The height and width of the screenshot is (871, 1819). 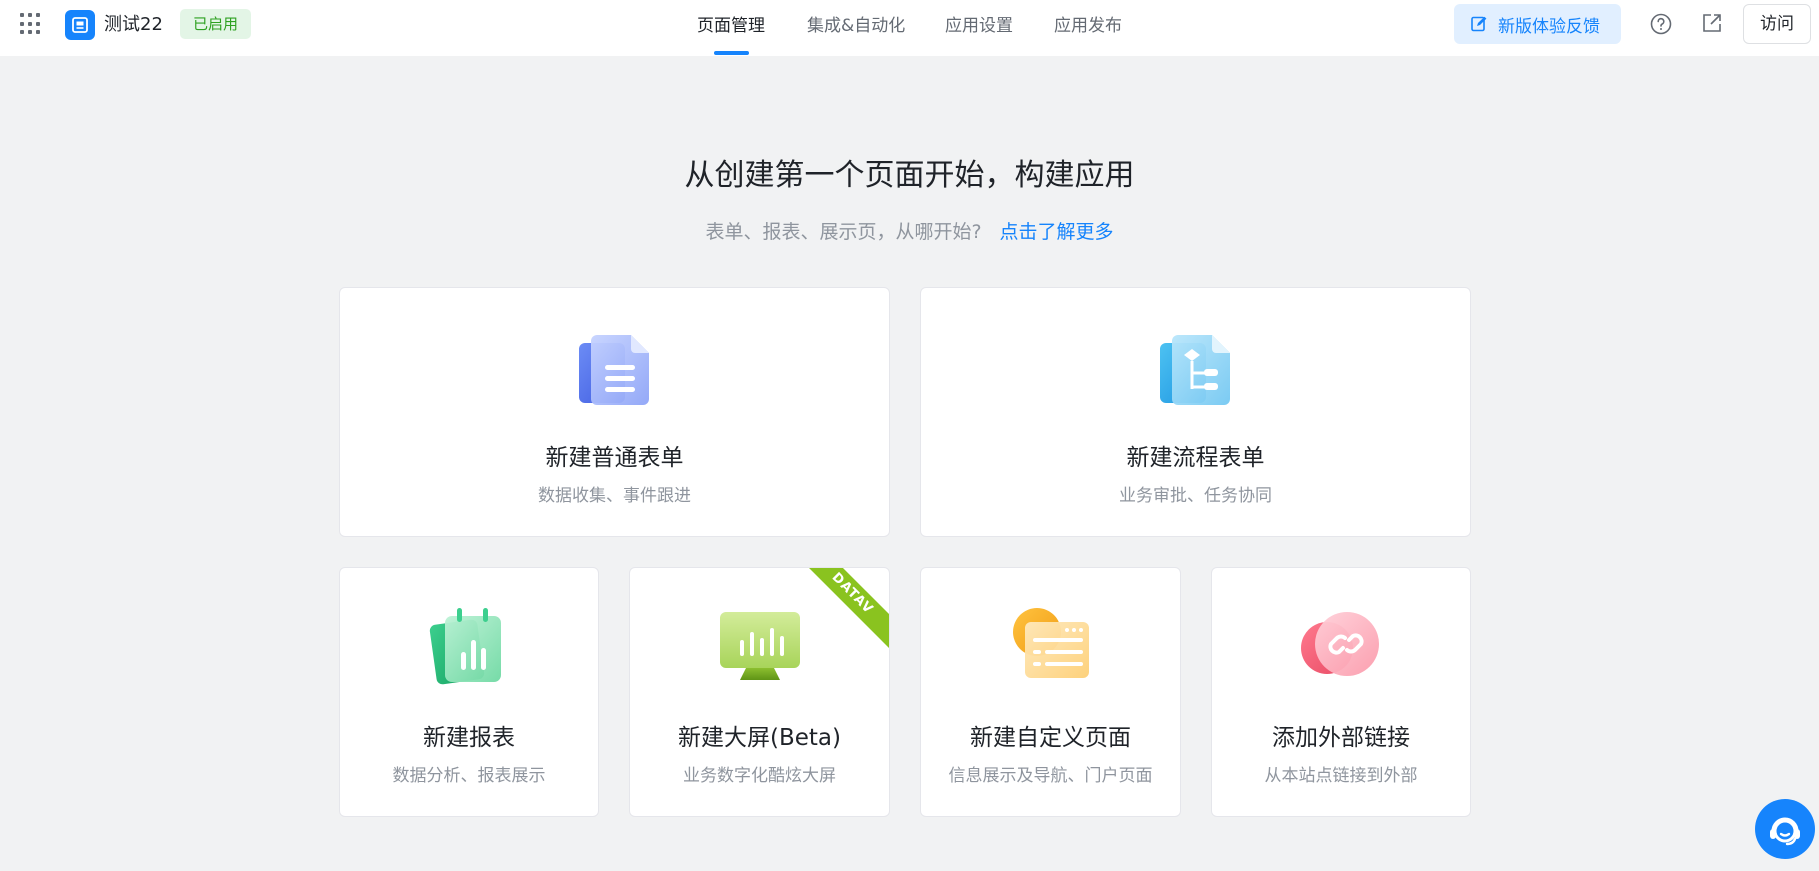 I want to click on create-form-card: 新建普通表单 数据收集、事件跟进, so click(x=614, y=412).